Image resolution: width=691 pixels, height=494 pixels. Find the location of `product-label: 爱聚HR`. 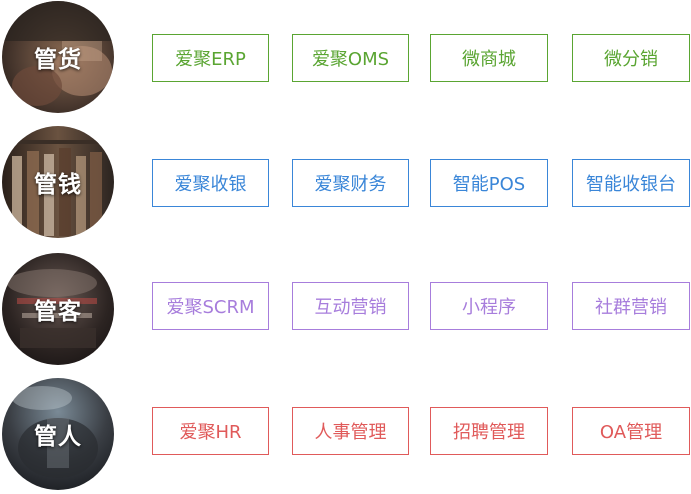

product-label: 爱聚HR is located at coordinates (210, 432).